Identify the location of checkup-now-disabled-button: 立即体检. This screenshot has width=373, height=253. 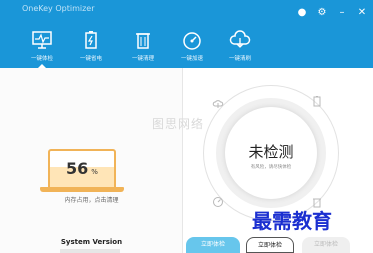
(326, 245).